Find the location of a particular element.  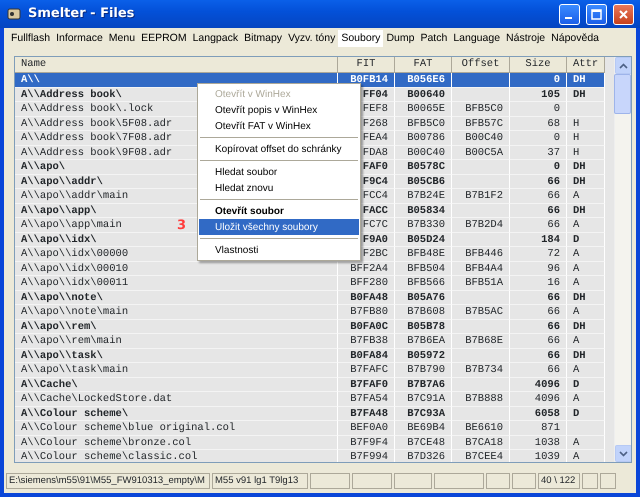

column-header: Attr is located at coordinates (586, 65).